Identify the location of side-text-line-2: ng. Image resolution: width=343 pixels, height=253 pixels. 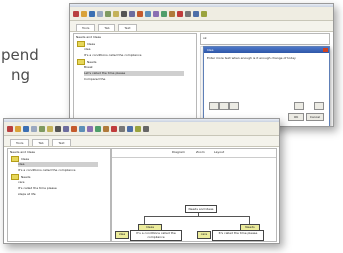
(21, 75).